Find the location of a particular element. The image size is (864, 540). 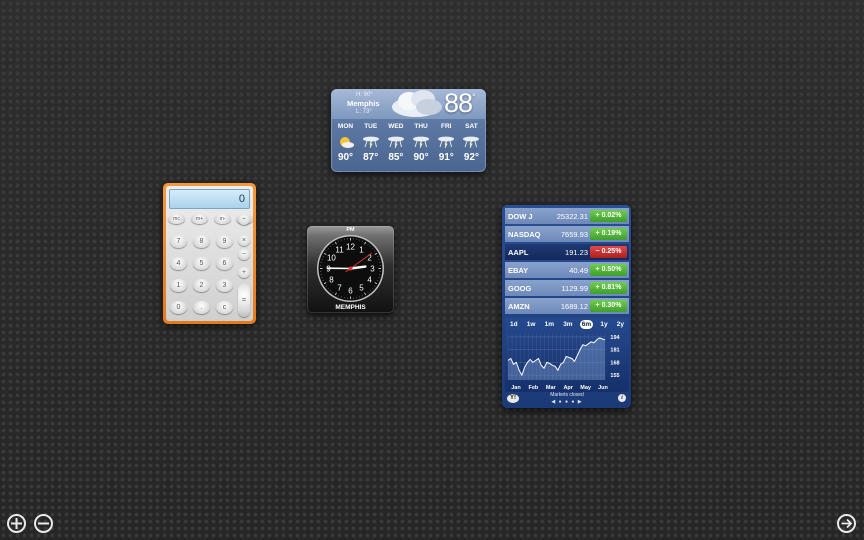

arrow-right-icon is located at coordinates (847, 523).